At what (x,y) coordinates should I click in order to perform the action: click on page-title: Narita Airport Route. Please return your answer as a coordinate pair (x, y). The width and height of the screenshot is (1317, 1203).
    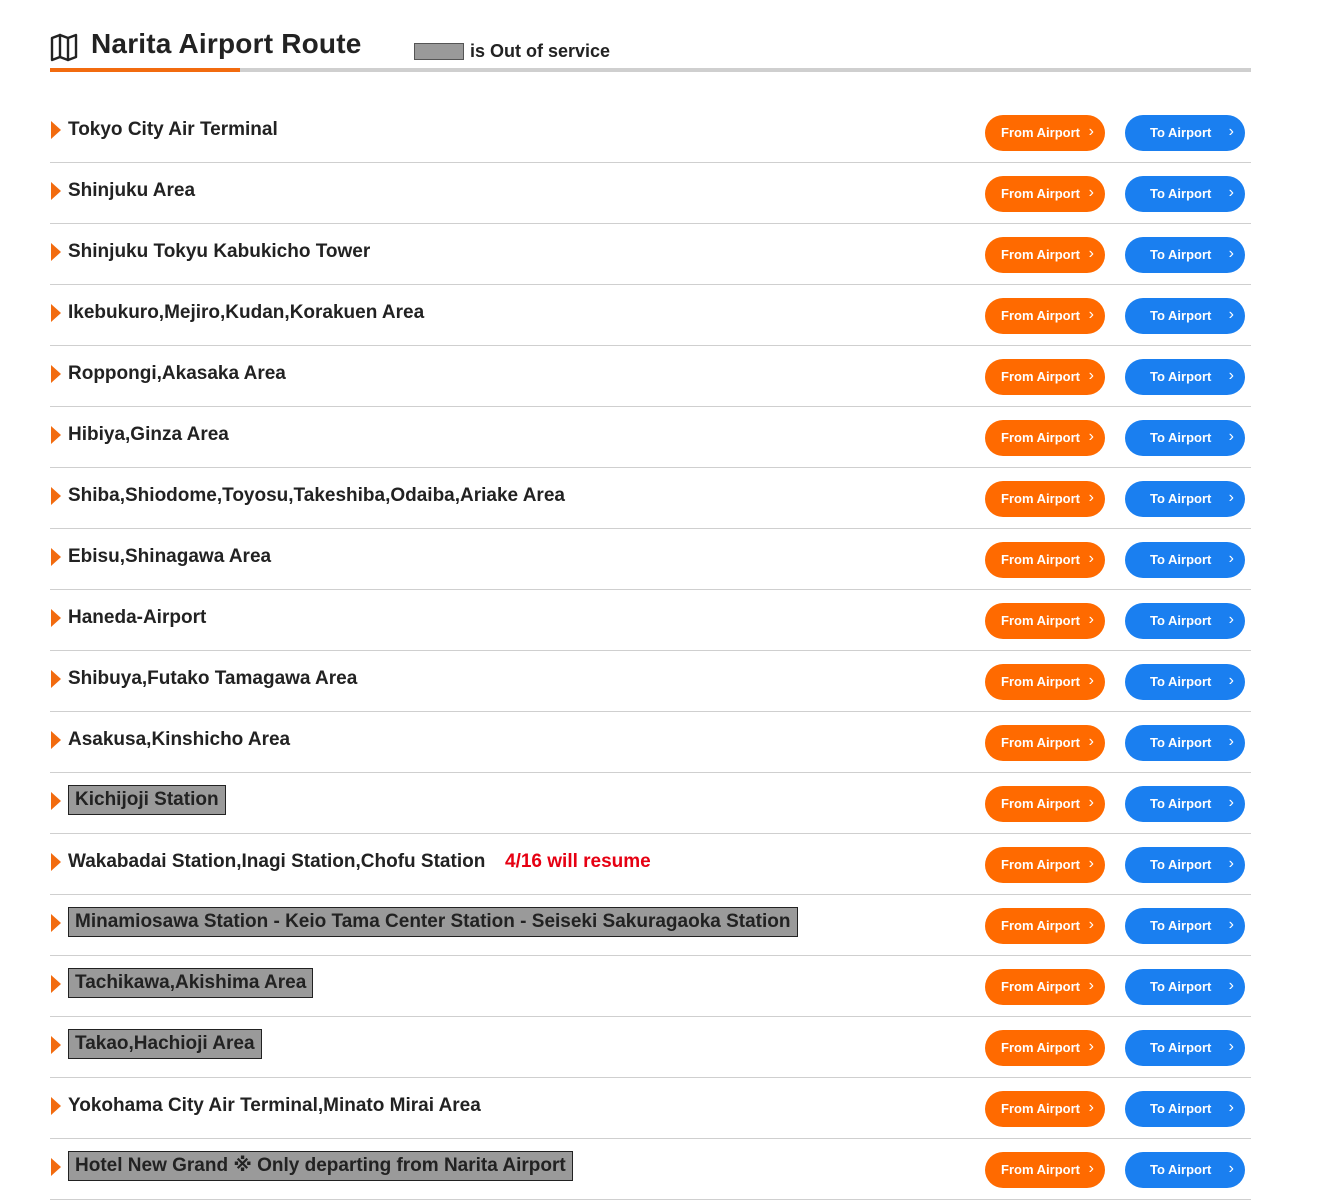
    Looking at the image, I should click on (226, 43).